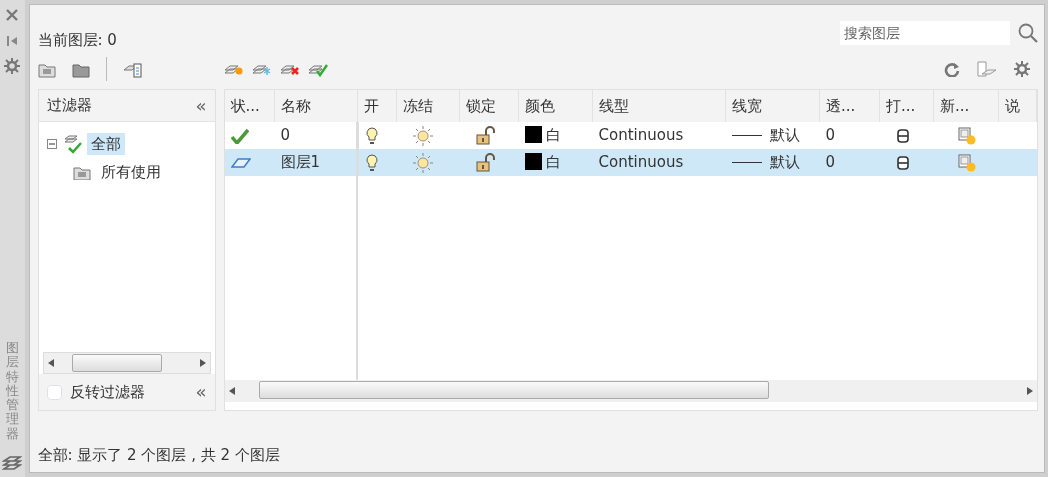 This screenshot has width=1048, height=477. I want to click on search-icon, so click(1028, 33).